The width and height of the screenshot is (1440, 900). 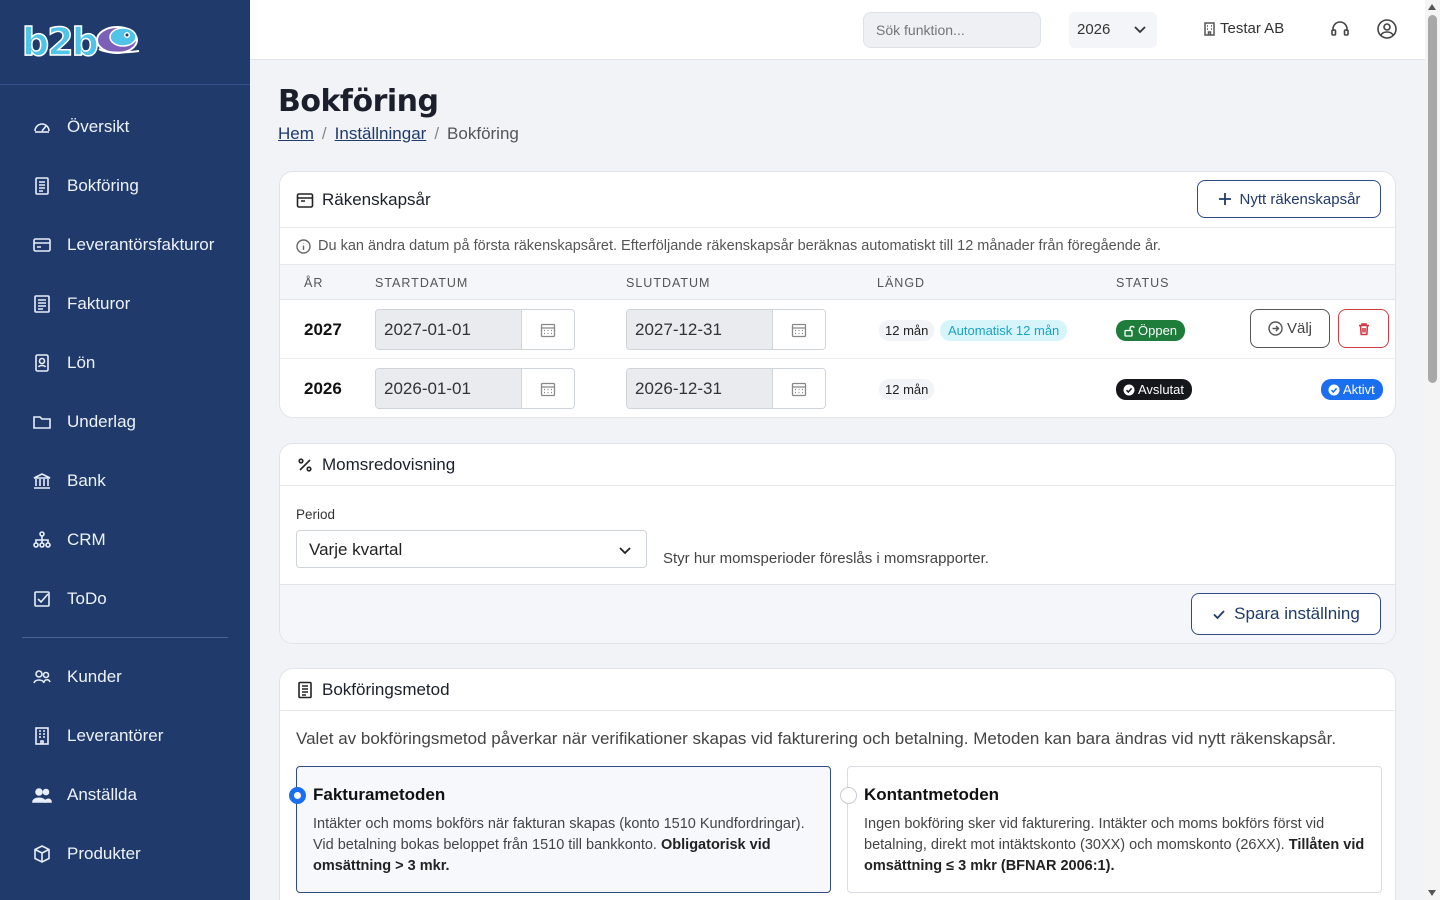 I want to click on end-date-input: 2026-12-31, so click(x=726, y=388).